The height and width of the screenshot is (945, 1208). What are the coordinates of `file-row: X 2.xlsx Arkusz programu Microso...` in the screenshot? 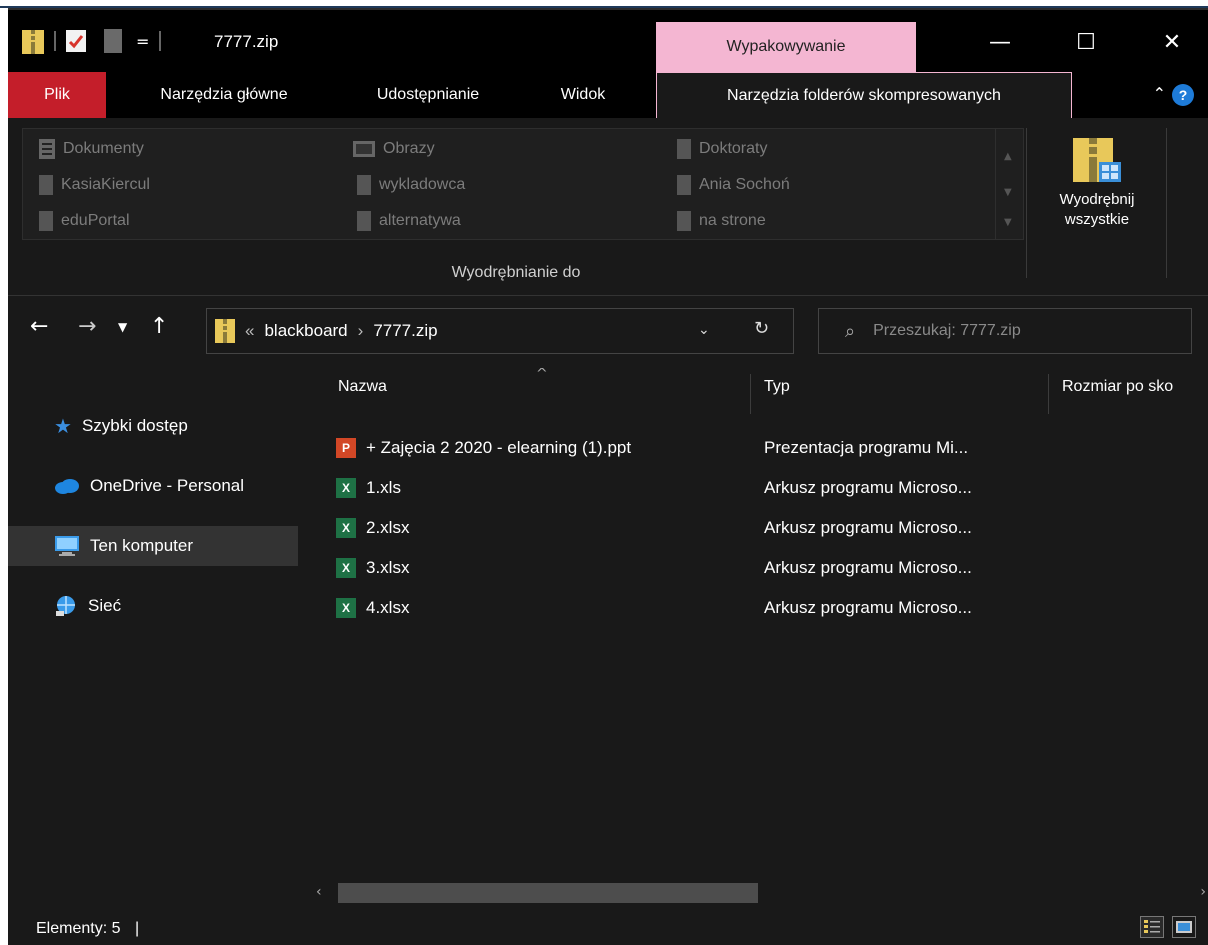 It's located at (771, 528).